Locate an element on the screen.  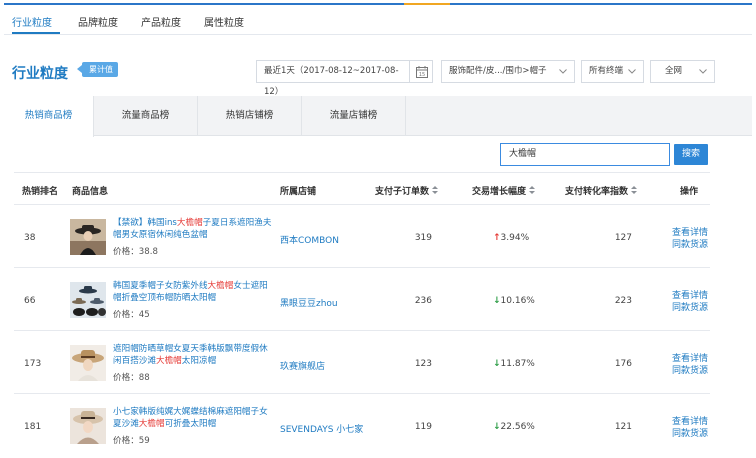
growth-percent: 10.16% is located at coordinates (517, 301).